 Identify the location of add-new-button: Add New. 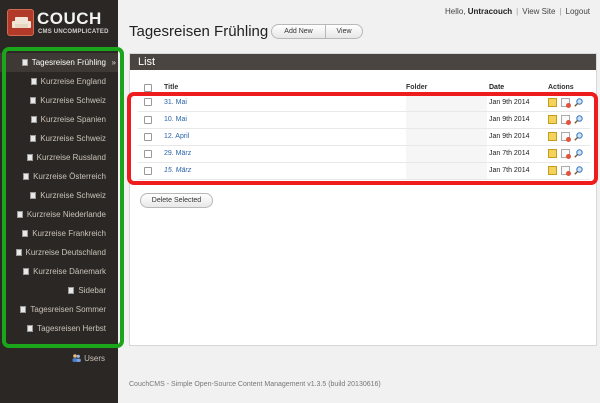
(298, 31).